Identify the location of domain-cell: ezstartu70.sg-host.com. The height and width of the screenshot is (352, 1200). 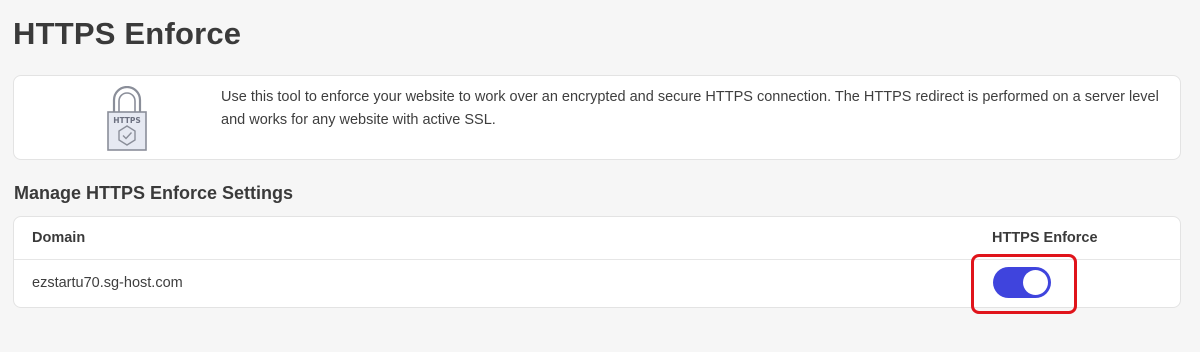
(107, 283).